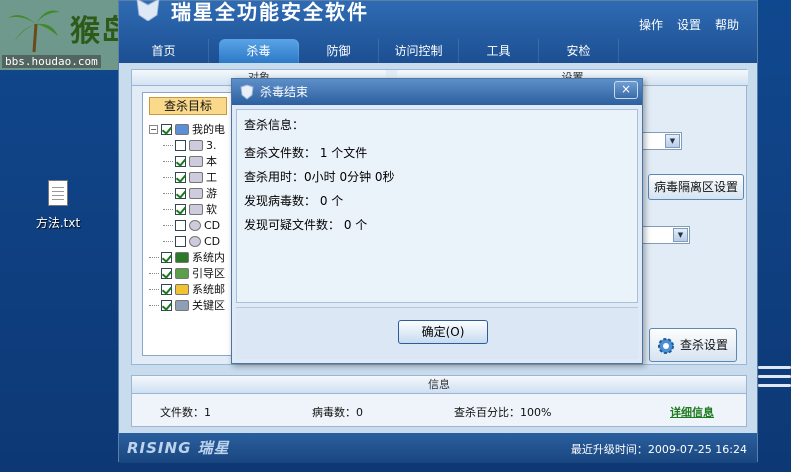 This screenshot has height=472, width=791. Describe the element at coordinates (439, 385) in the screenshot. I see `info-header: 信息` at that location.